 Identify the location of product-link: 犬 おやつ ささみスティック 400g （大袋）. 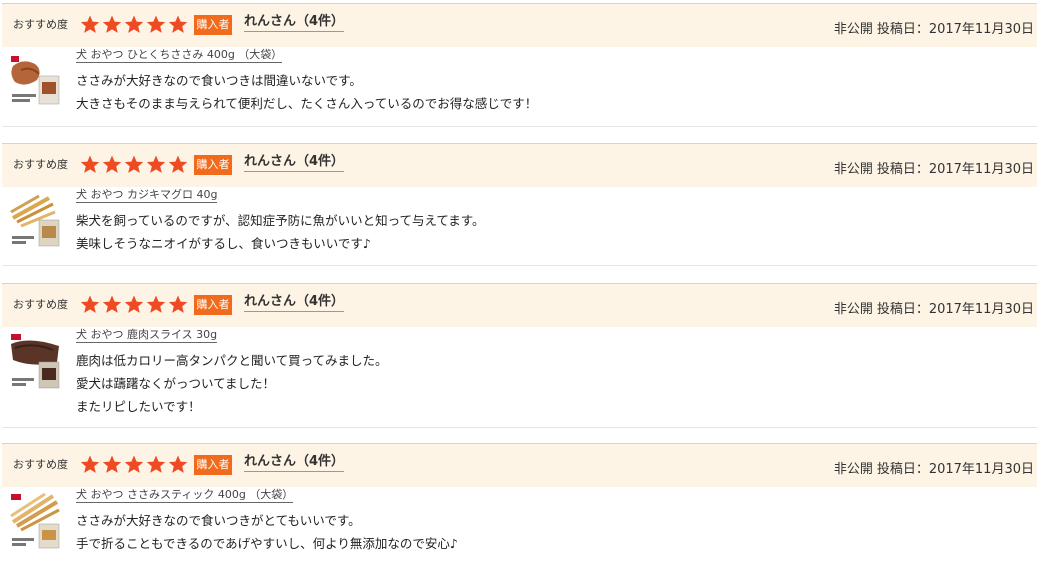
(185, 495).